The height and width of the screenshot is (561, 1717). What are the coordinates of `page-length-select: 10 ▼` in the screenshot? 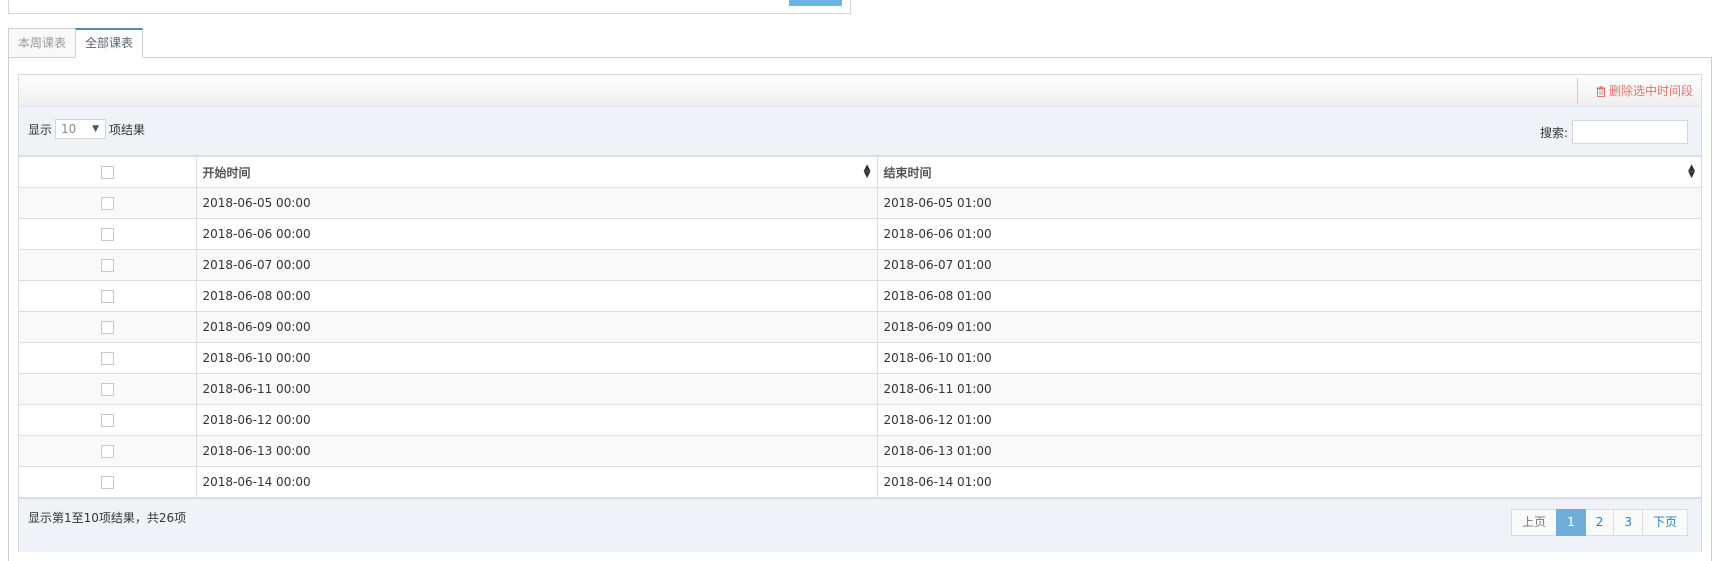 It's located at (81, 129).